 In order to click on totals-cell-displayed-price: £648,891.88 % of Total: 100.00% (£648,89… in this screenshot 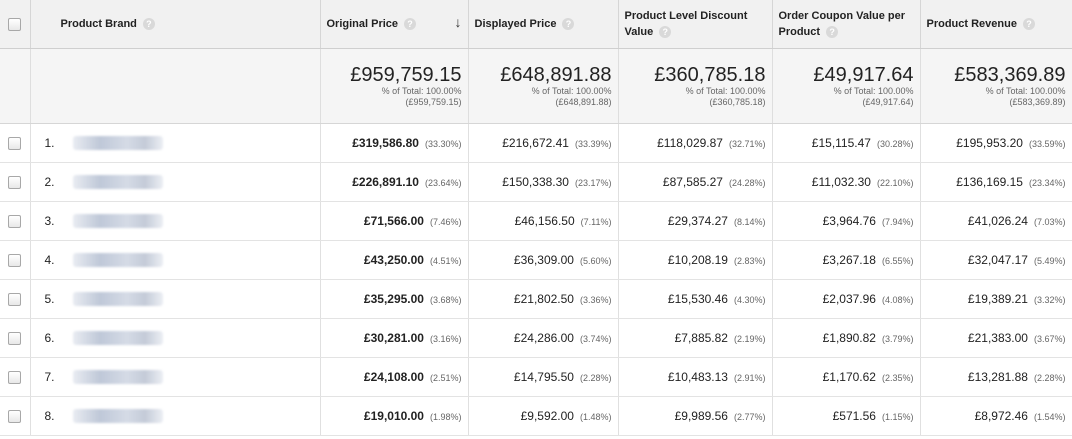, I will do `click(543, 86)`.